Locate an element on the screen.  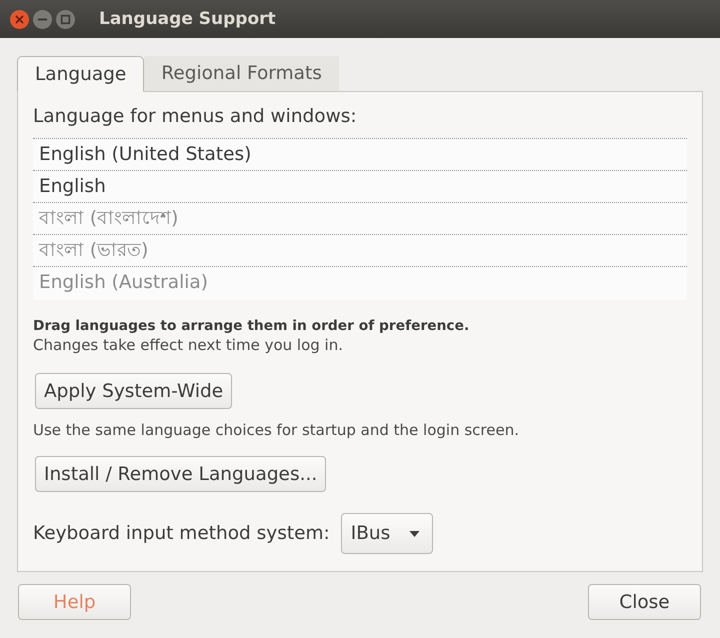
close-button: Close is located at coordinates (644, 602).